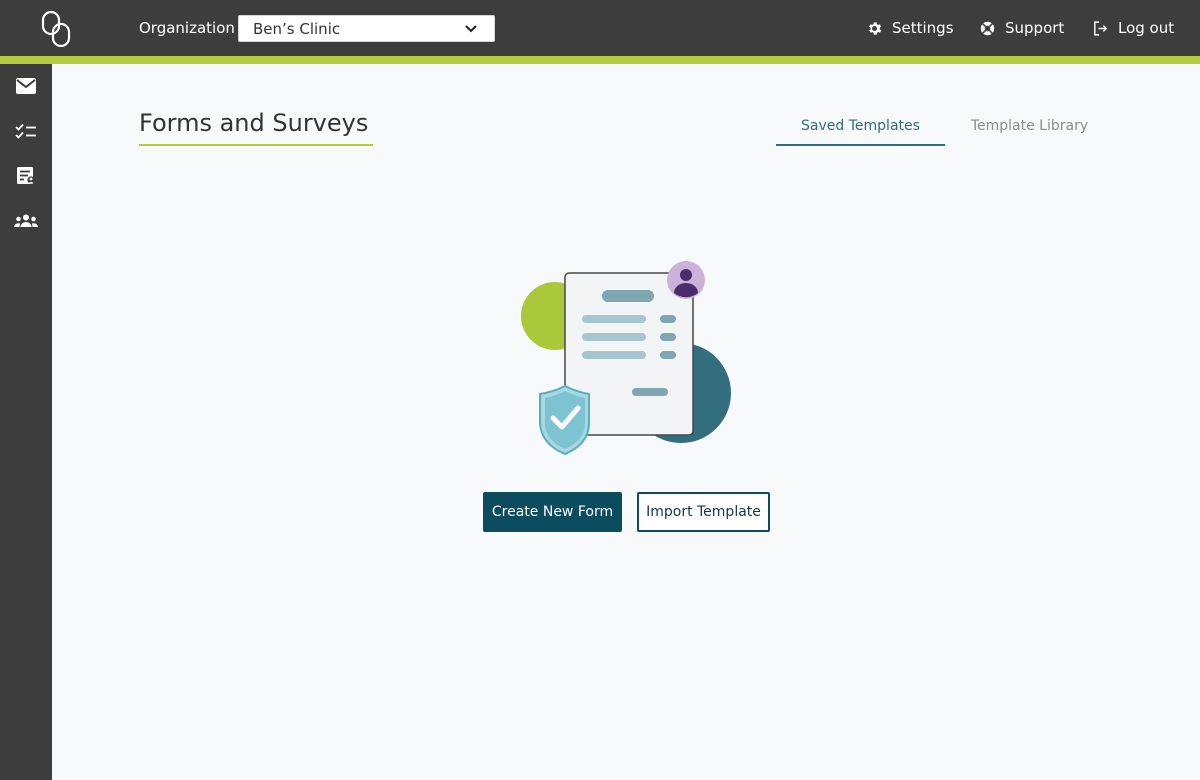 The width and height of the screenshot is (1200, 780). Describe the element at coordinates (626, 358) in the screenshot. I see `empty-state-illustration` at that location.